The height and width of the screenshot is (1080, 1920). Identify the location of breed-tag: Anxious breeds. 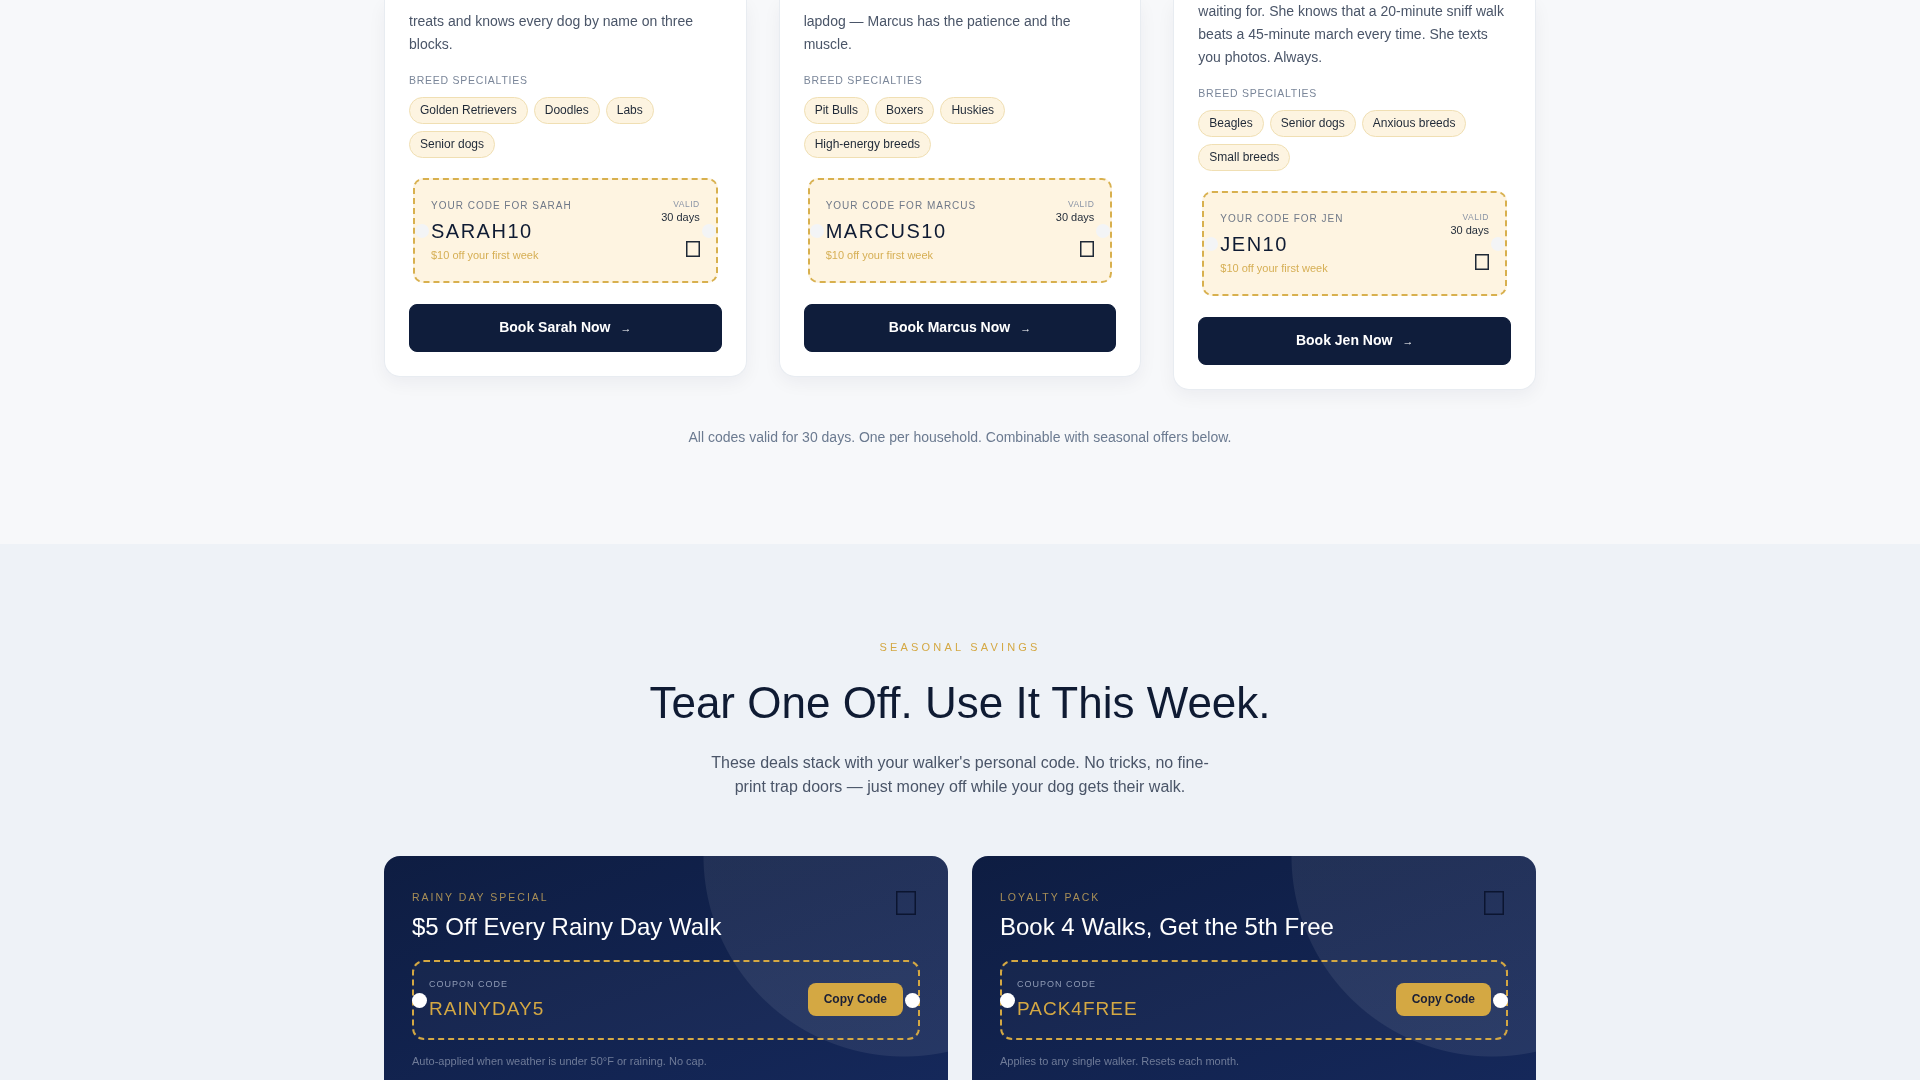
(1414, 123).